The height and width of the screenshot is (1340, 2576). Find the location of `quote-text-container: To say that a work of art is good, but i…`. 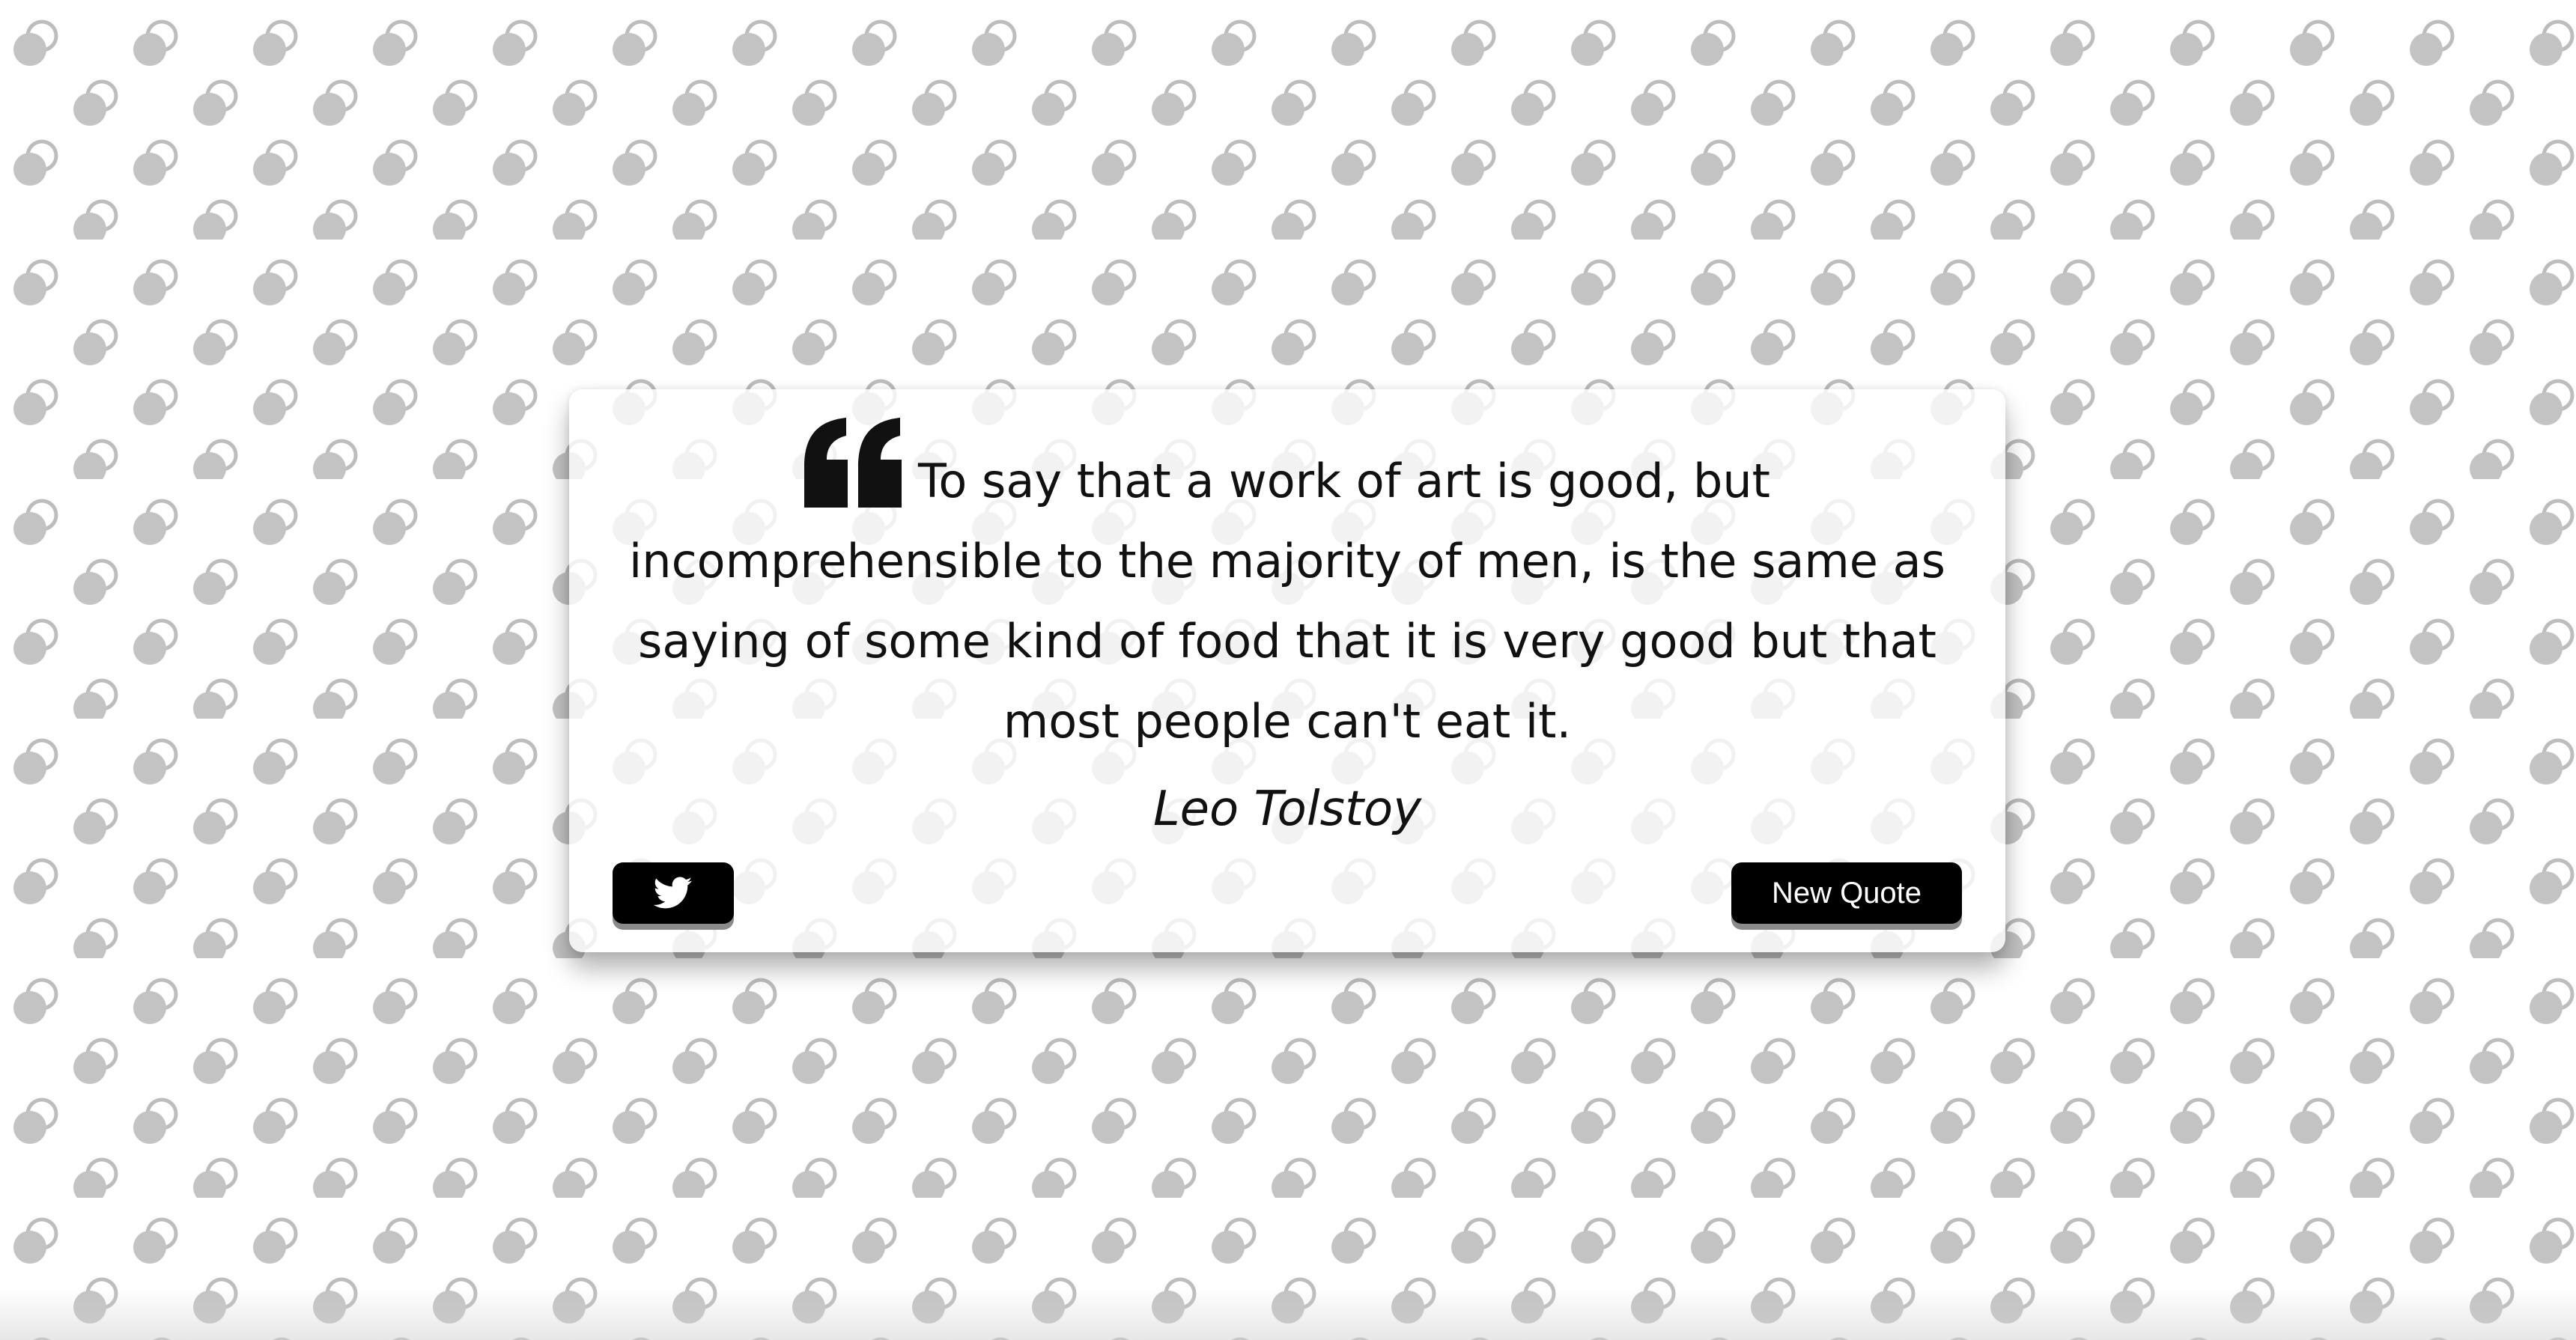

quote-text-container: To say that a work of art is good, but i… is located at coordinates (1287, 589).